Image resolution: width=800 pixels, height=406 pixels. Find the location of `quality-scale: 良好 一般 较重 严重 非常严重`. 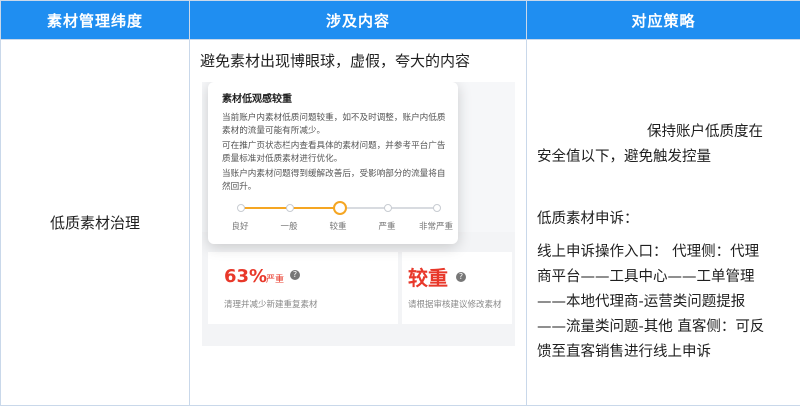

quality-scale: 良好 一般 较重 严重 非常严重 is located at coordinates (338, 221).